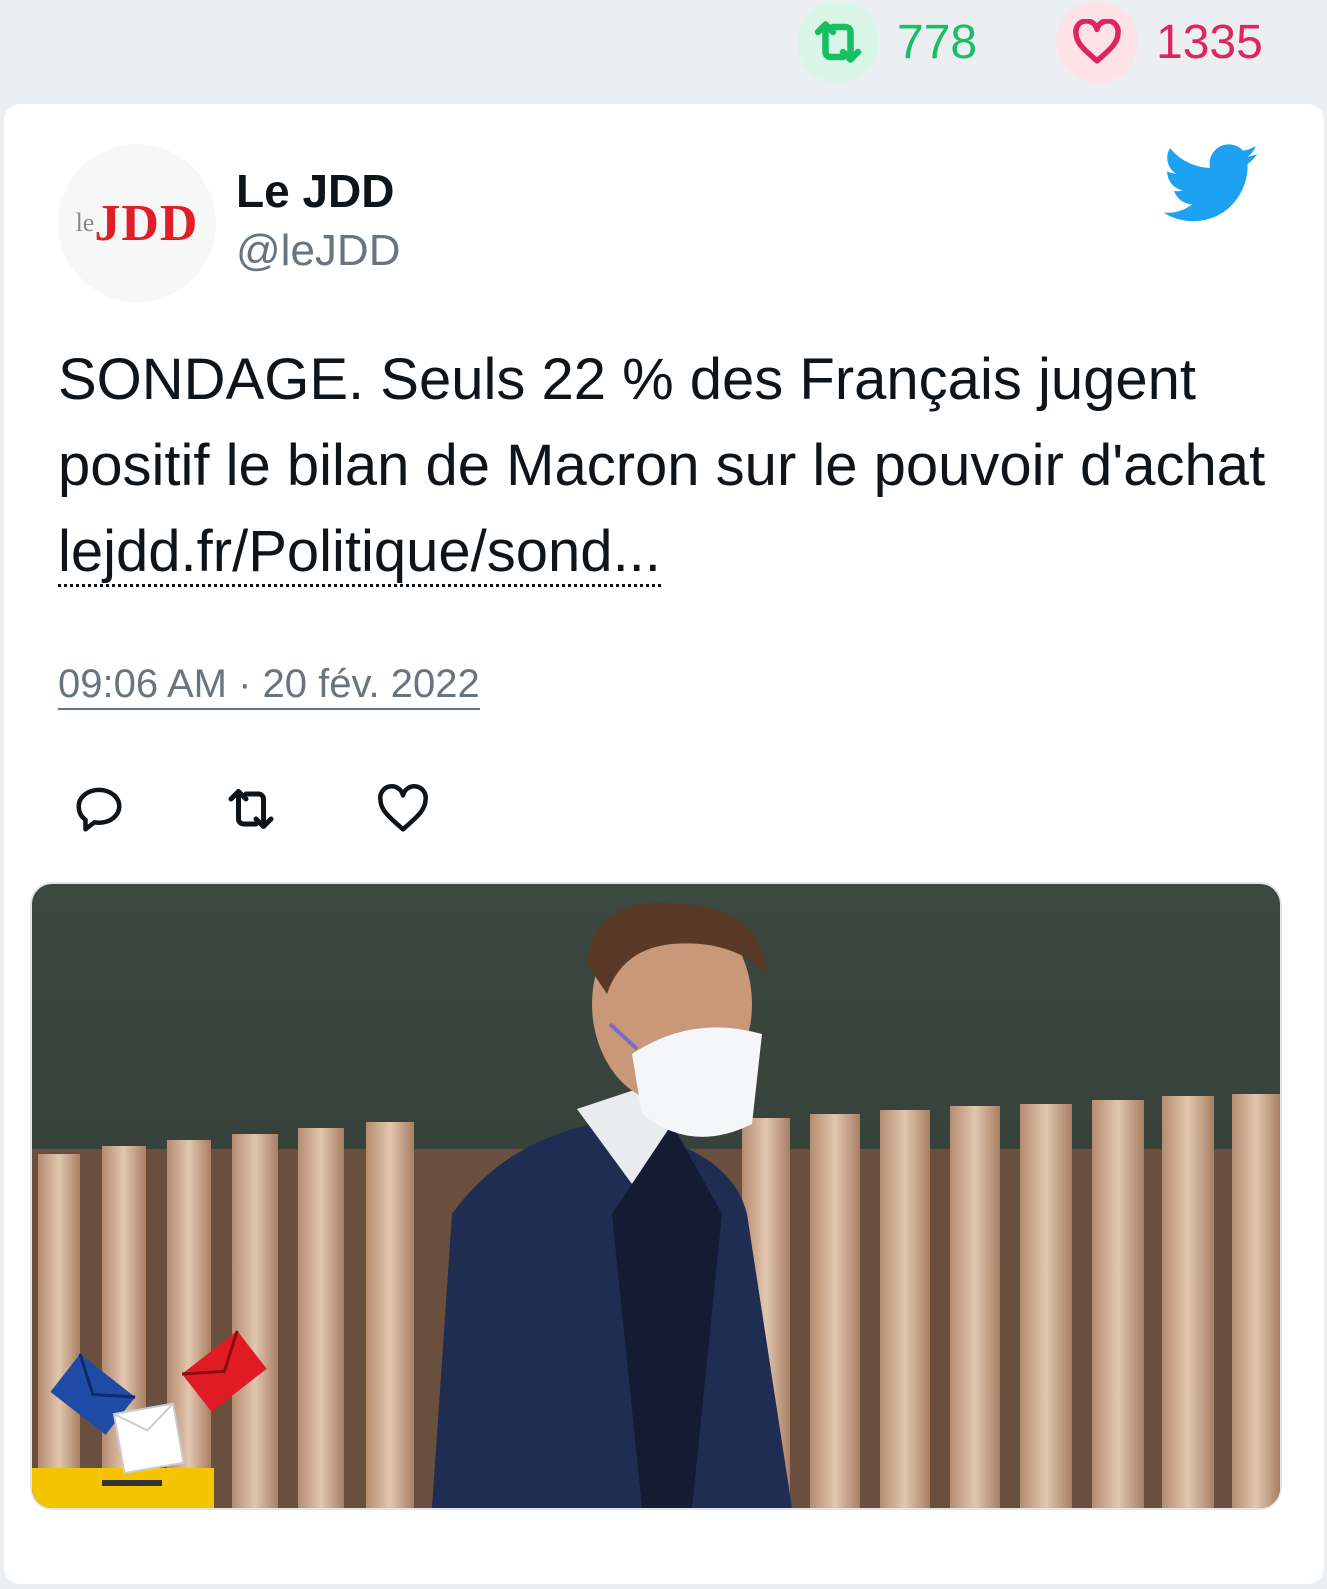  I want to click on heart-icon, so click(1097, 42).